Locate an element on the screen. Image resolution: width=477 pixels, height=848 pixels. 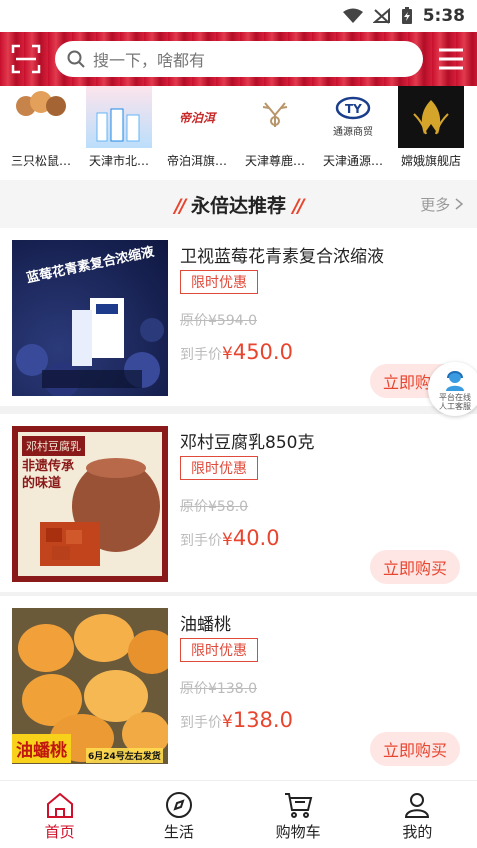
shop-logo-text: 帝泊洱 is located at coordinates (196, 117).